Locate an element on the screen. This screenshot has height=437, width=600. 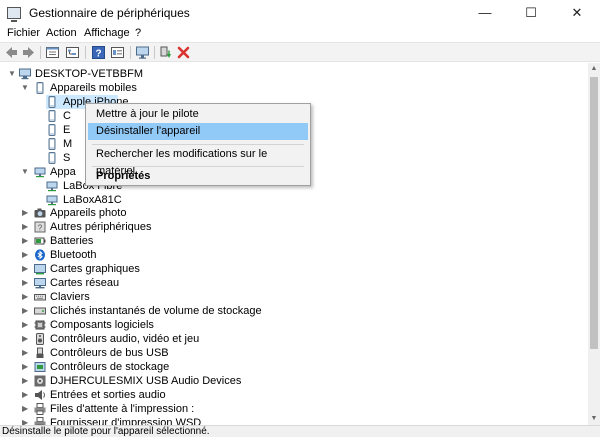
scroll-thumb is located at coordinates (594, 213).